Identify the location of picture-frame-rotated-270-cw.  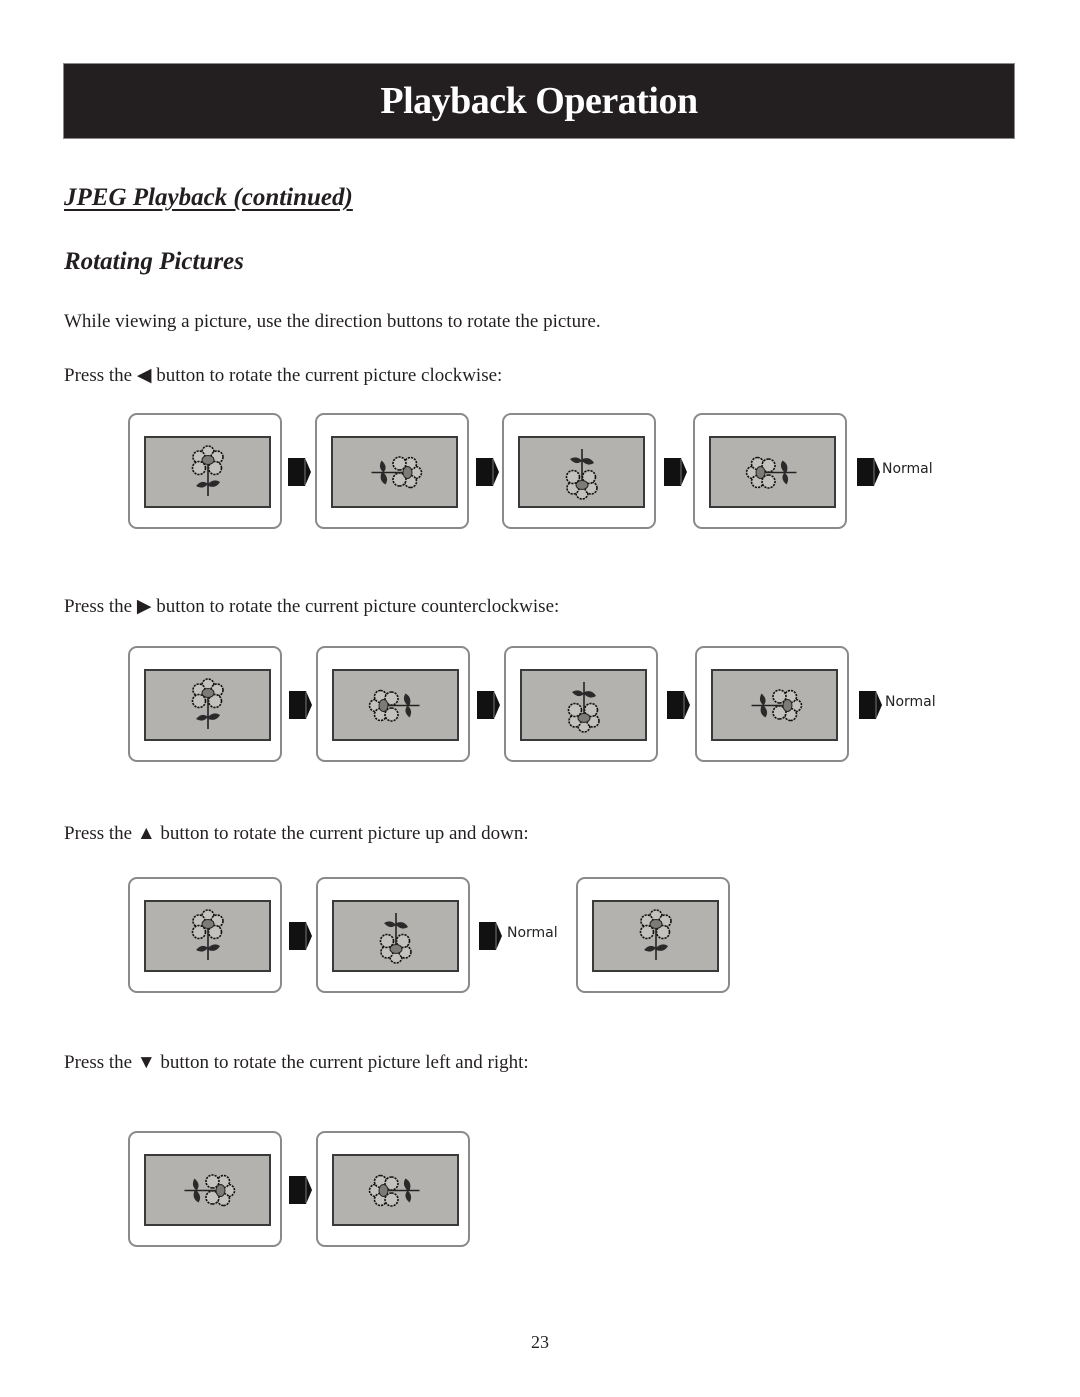
(770, 471).